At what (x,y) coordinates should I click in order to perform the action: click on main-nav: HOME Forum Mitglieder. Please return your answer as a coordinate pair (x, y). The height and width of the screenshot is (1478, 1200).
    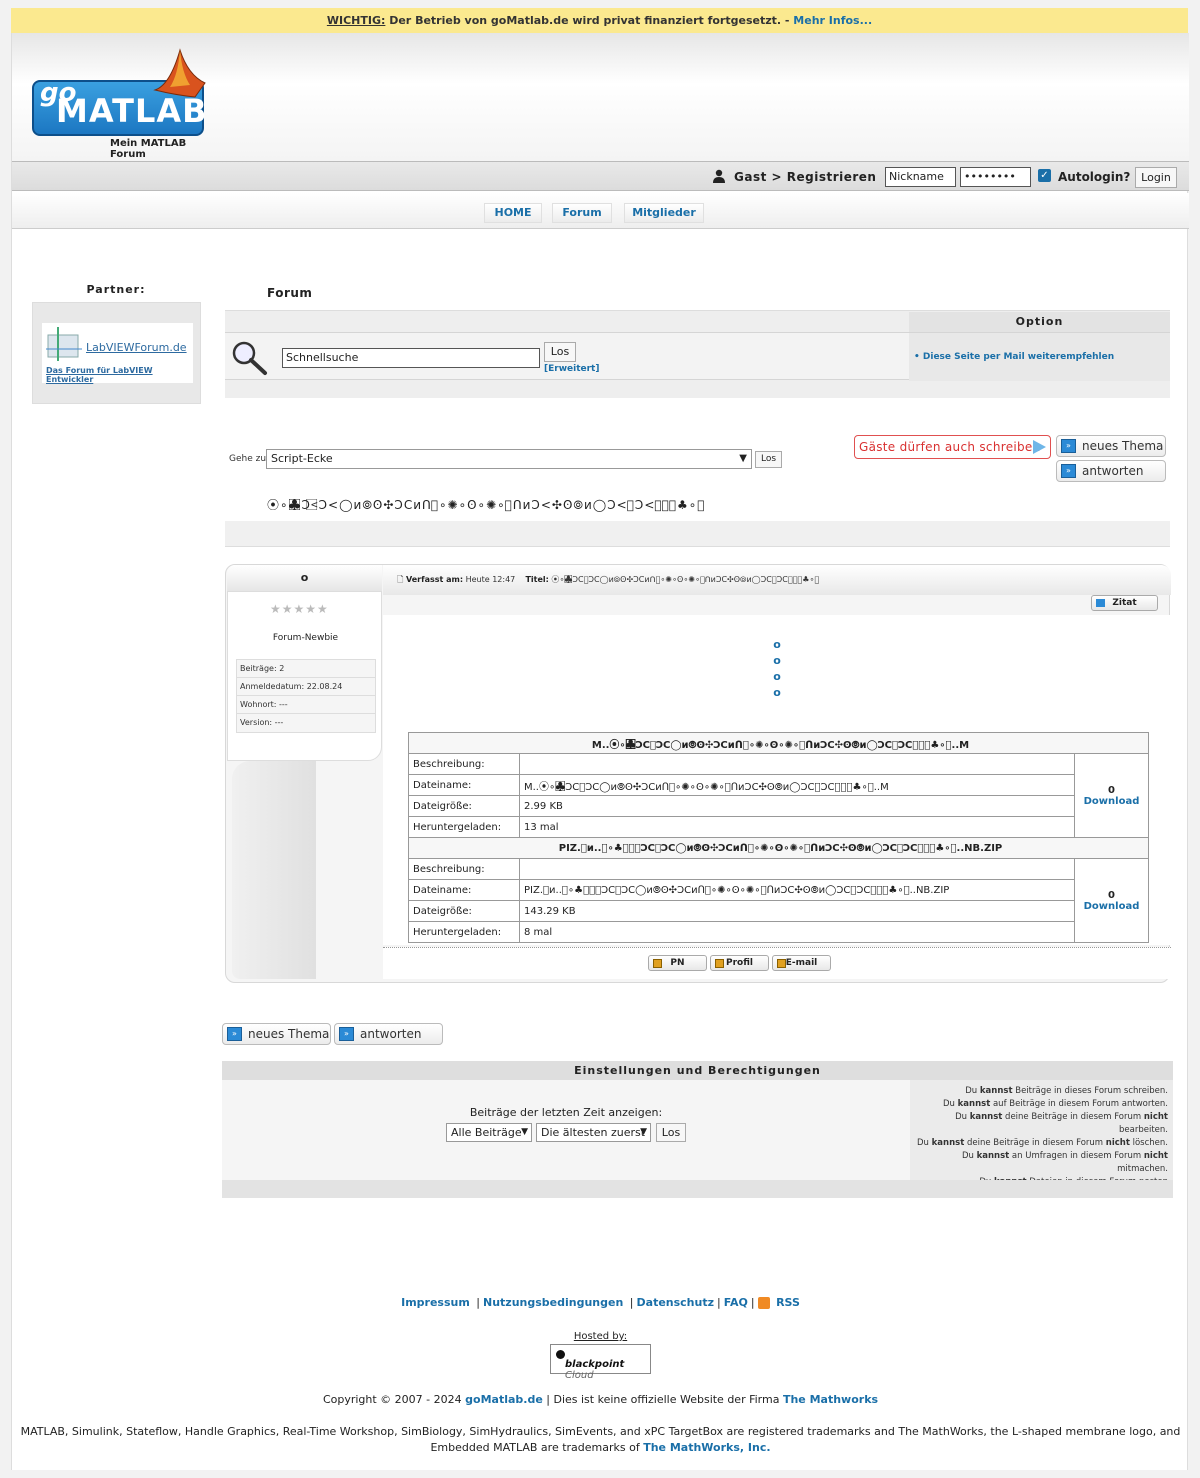
    Looking at the image, I should click on (600, 211).